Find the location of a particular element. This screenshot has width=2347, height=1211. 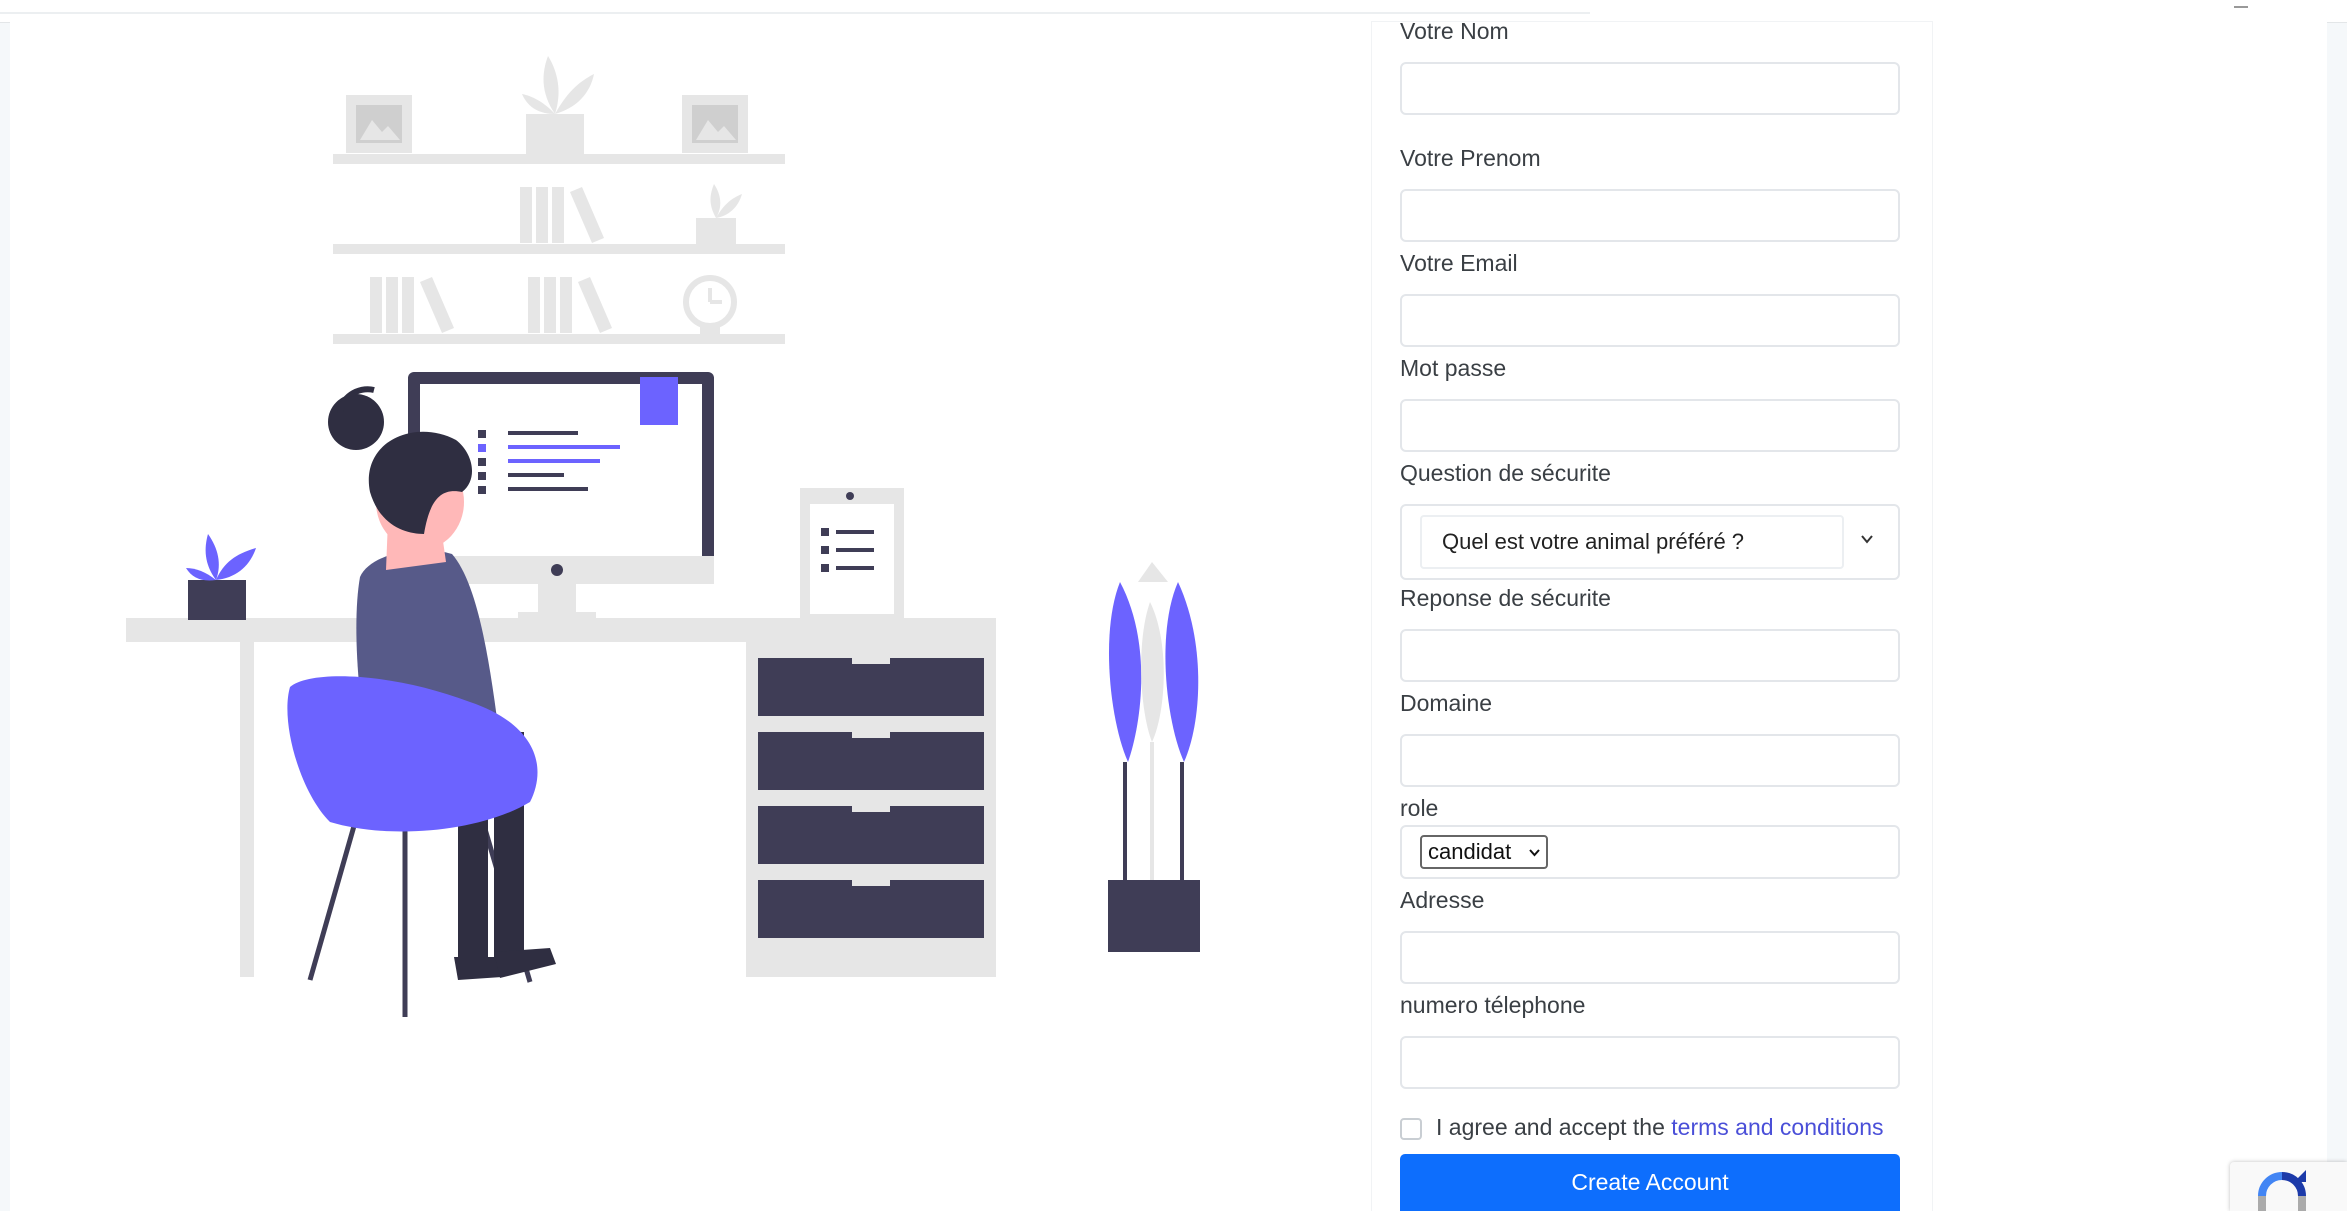

email-label: Votre Email is located at coordinates (1459, 263).